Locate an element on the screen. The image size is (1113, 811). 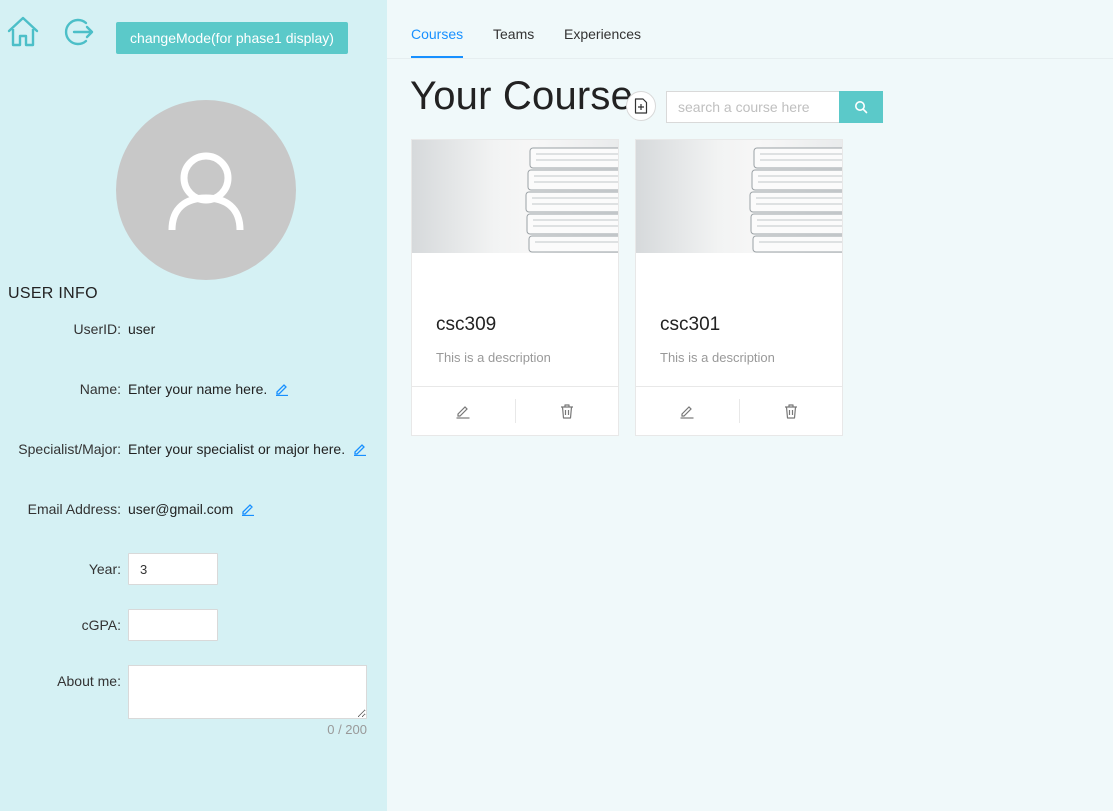
home-icon is located at coordinates (23, 32).